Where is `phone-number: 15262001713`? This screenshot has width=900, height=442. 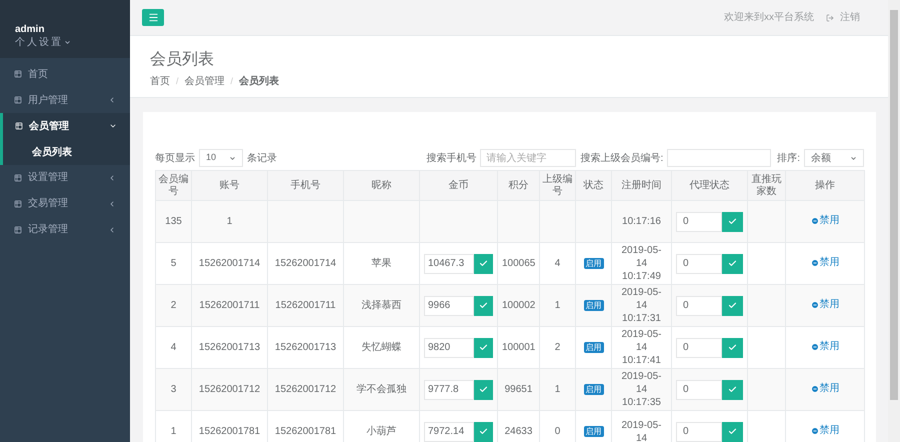
phone-number: 15262001713 is located at coordinates (305, 347).